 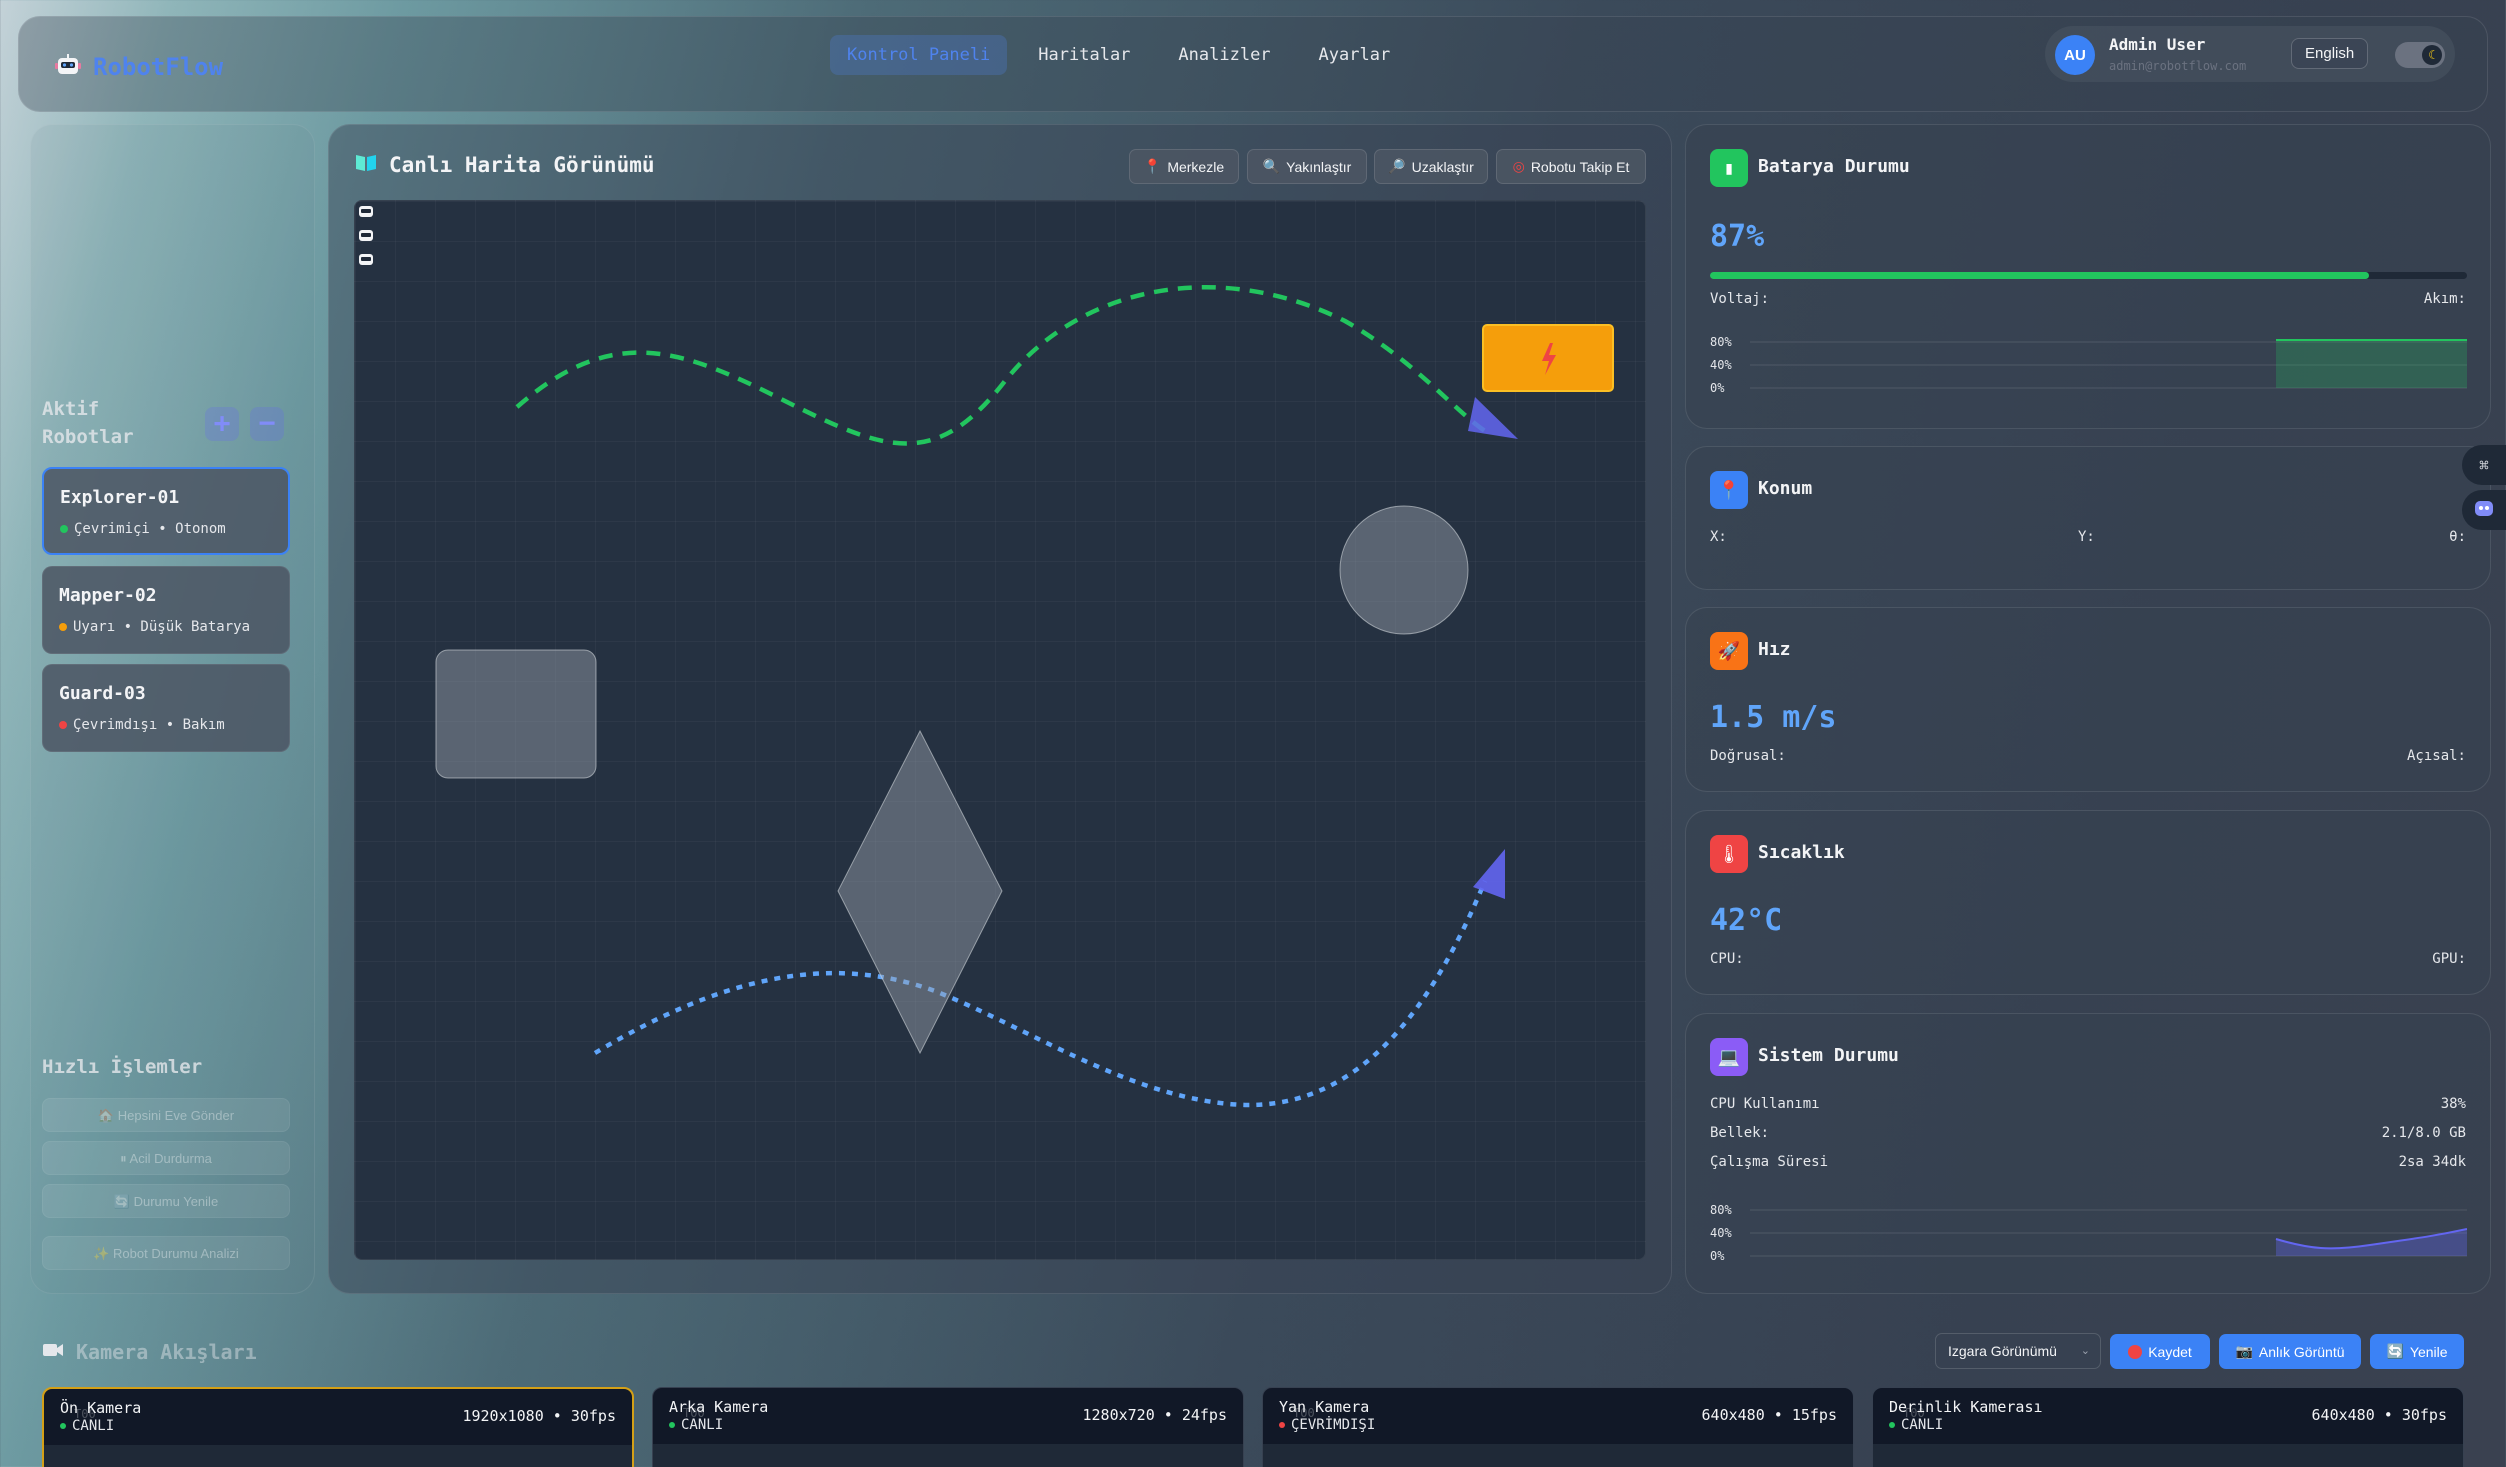 I want to click on camera-name: Arka Kamera, so click(x=719, y=1407).